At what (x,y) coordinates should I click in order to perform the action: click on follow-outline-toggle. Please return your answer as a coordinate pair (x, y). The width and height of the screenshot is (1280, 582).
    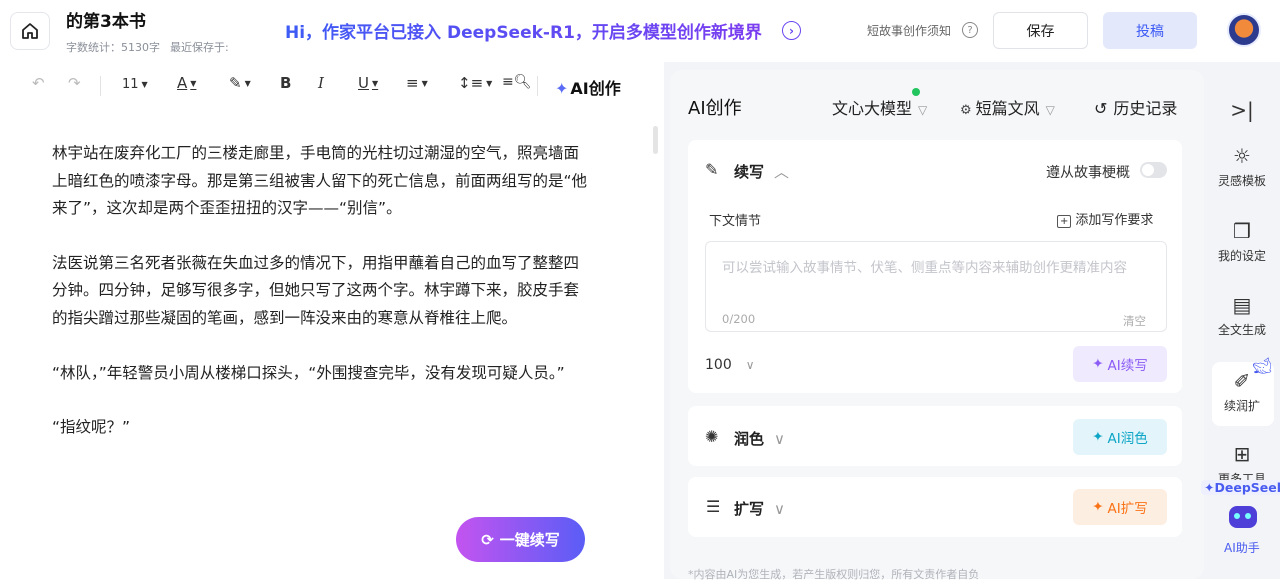
    Looking at the image, I should click on (1153, 170).